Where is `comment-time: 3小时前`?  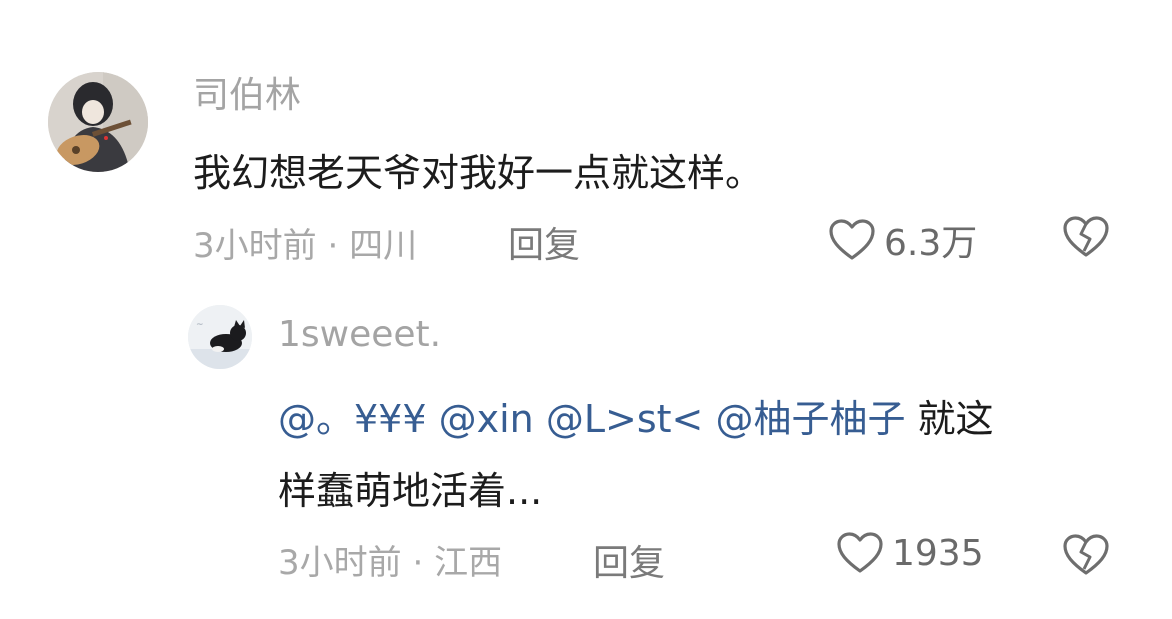
comment-time: 3小时前 is located at coordinates (255, 246).